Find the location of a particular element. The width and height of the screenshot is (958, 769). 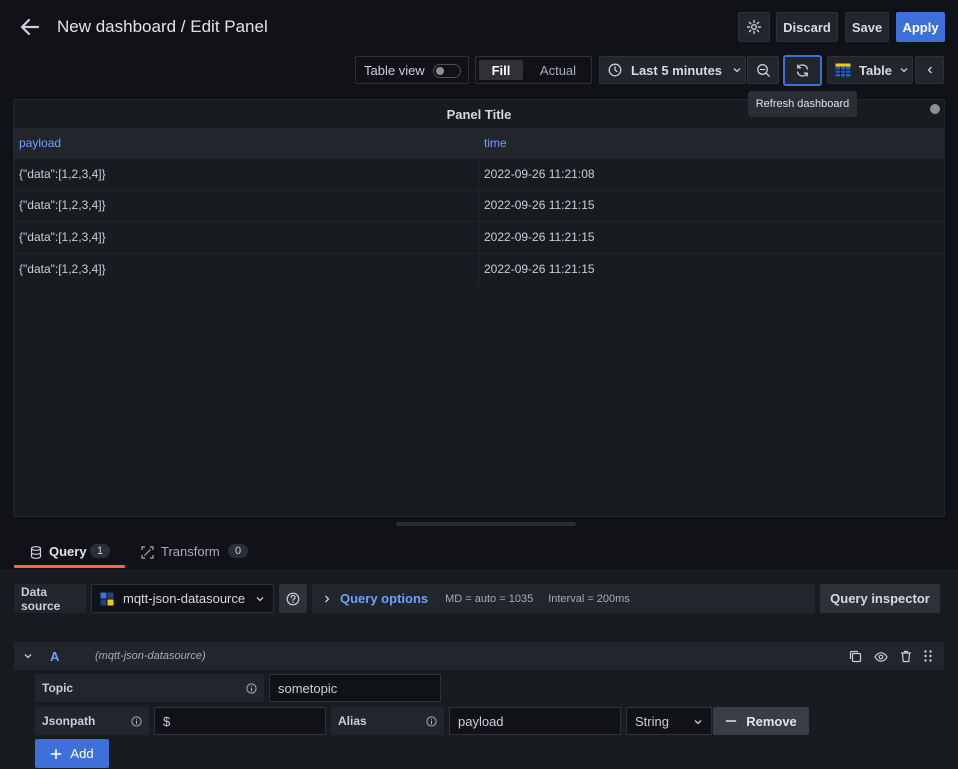

jsonpath-label: Jsonpath is located at coordinates (92, 721).